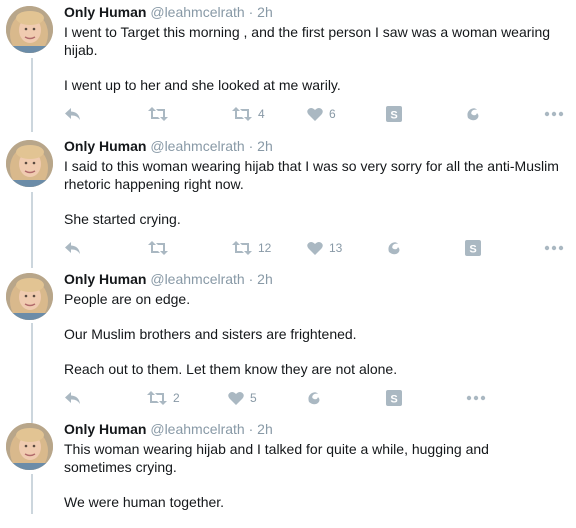 This screenshot has height=528, width=576. Describe the element at coordinates (336, 248) in the screenshot. I see `like-count: 13` at that location.